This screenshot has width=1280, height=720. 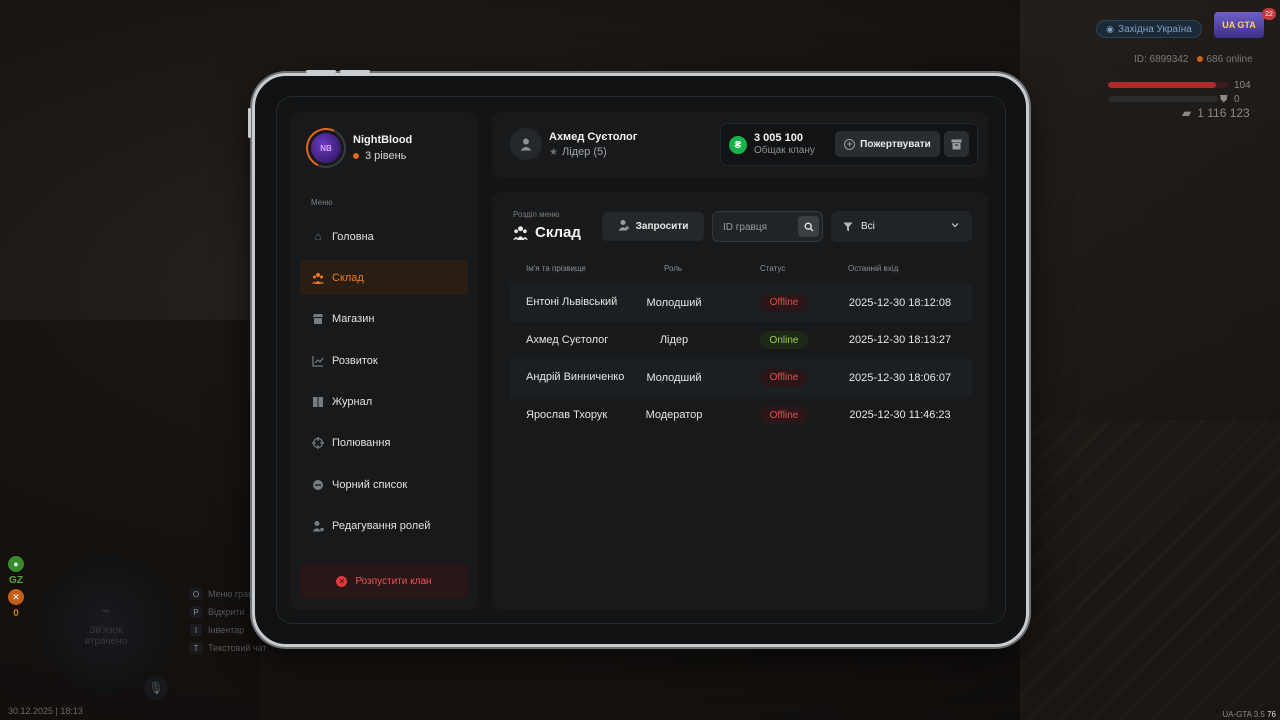 What do you see at coordinates (575, 377) in the screenshot?
I see `member-name: Андрій Винниченко` at bounding box center [575, 377].